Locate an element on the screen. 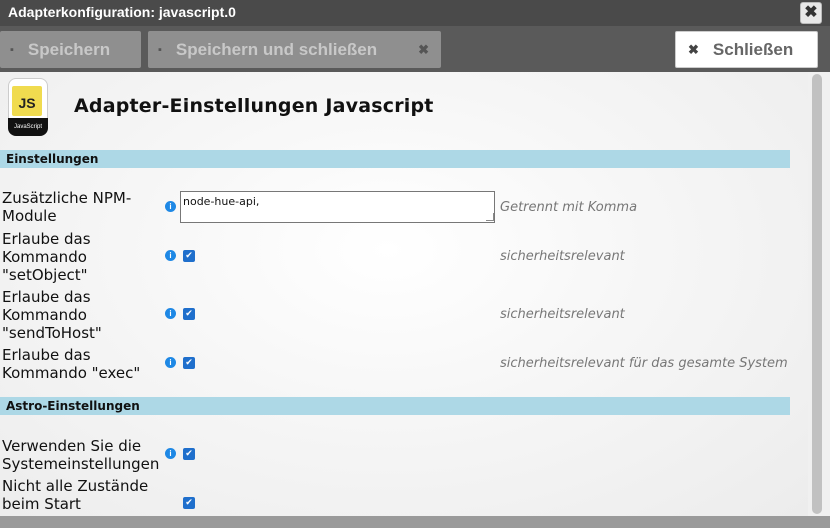  npm-modules-hint: Getrennt mit Komma is located at coordinates (569, 207).